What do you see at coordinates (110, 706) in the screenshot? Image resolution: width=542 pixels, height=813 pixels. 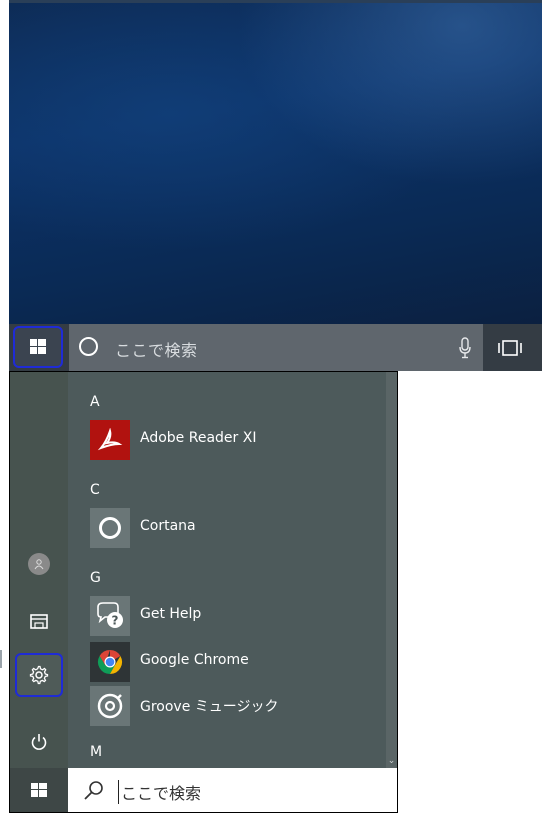 I see `groove-music-icon` at bounding box center [110, 706].